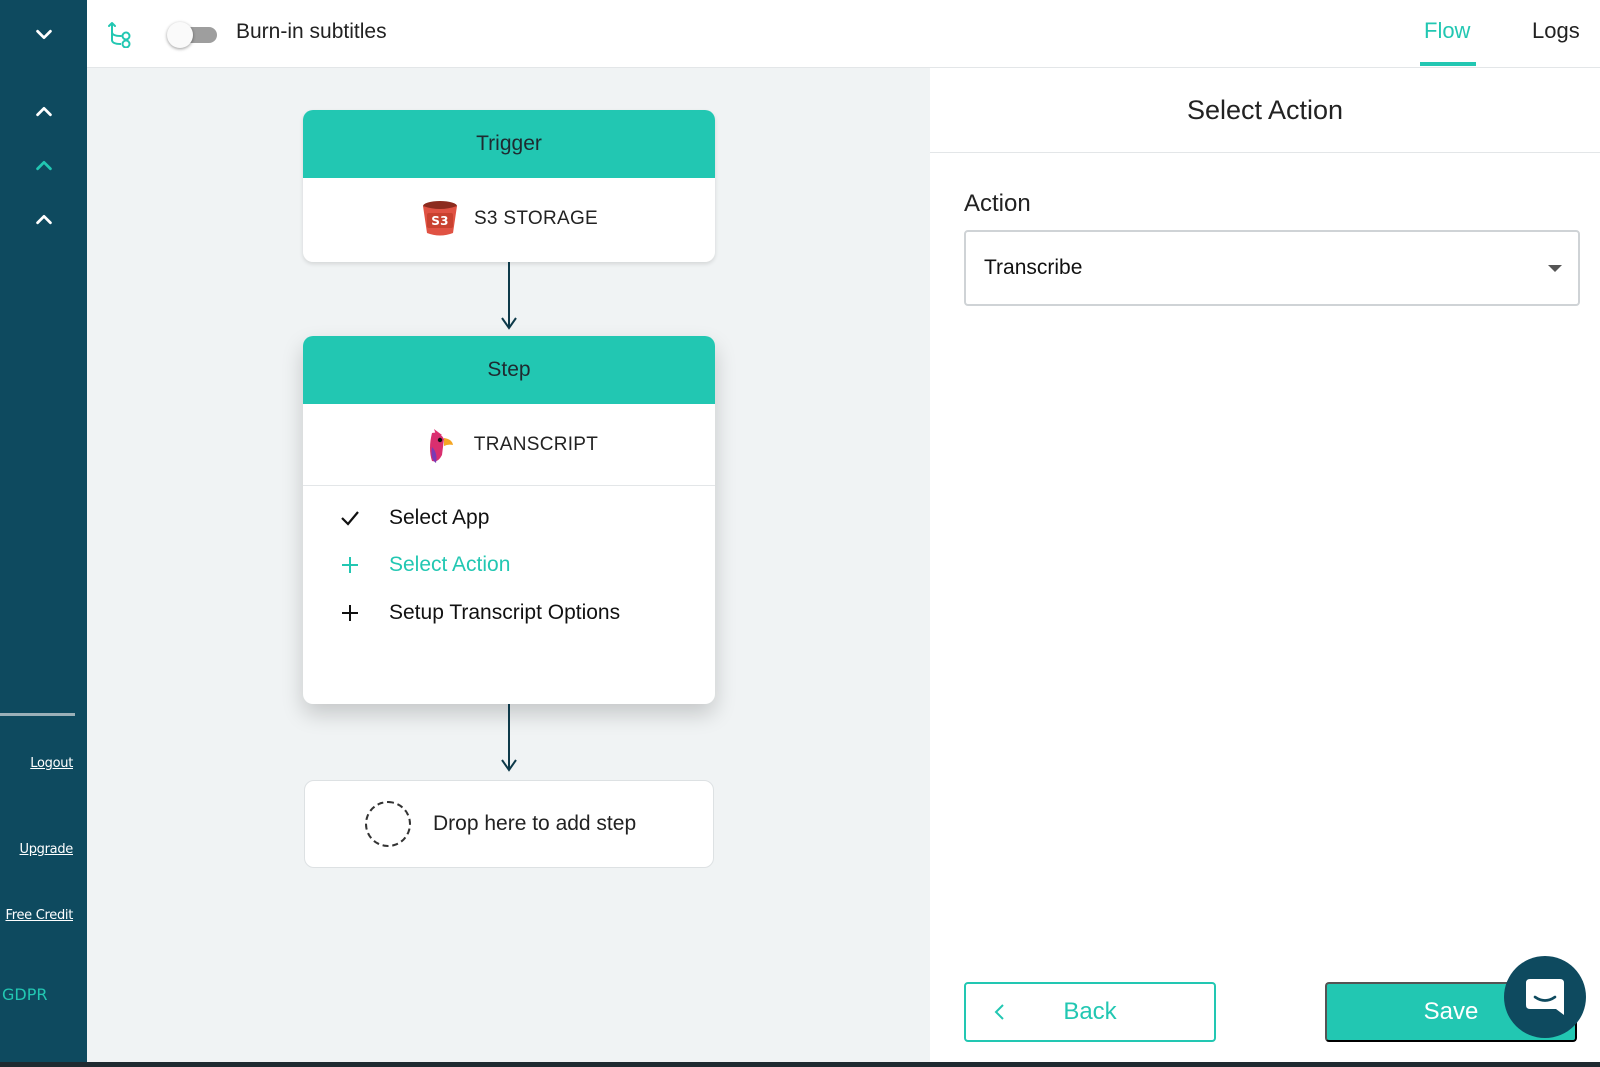 The height and width of the screenshot is (1067, 1600). What do you see at coordinates (24, 994) in the screenshot?
I see `gdpr-link: GDPR` at bounding box center [24, 994].